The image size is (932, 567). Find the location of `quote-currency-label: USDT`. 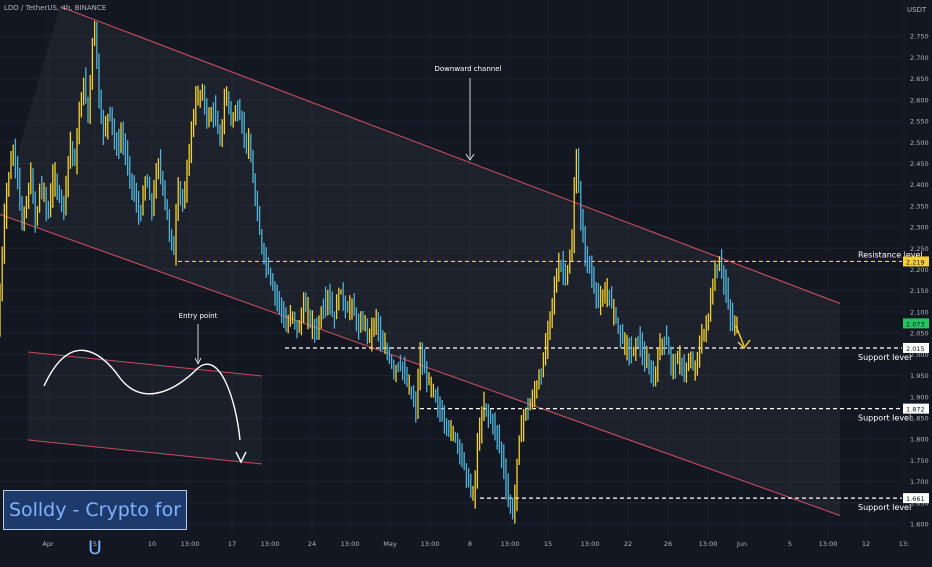

quote-currency-label: USDT is located at coordinates (917, 10).